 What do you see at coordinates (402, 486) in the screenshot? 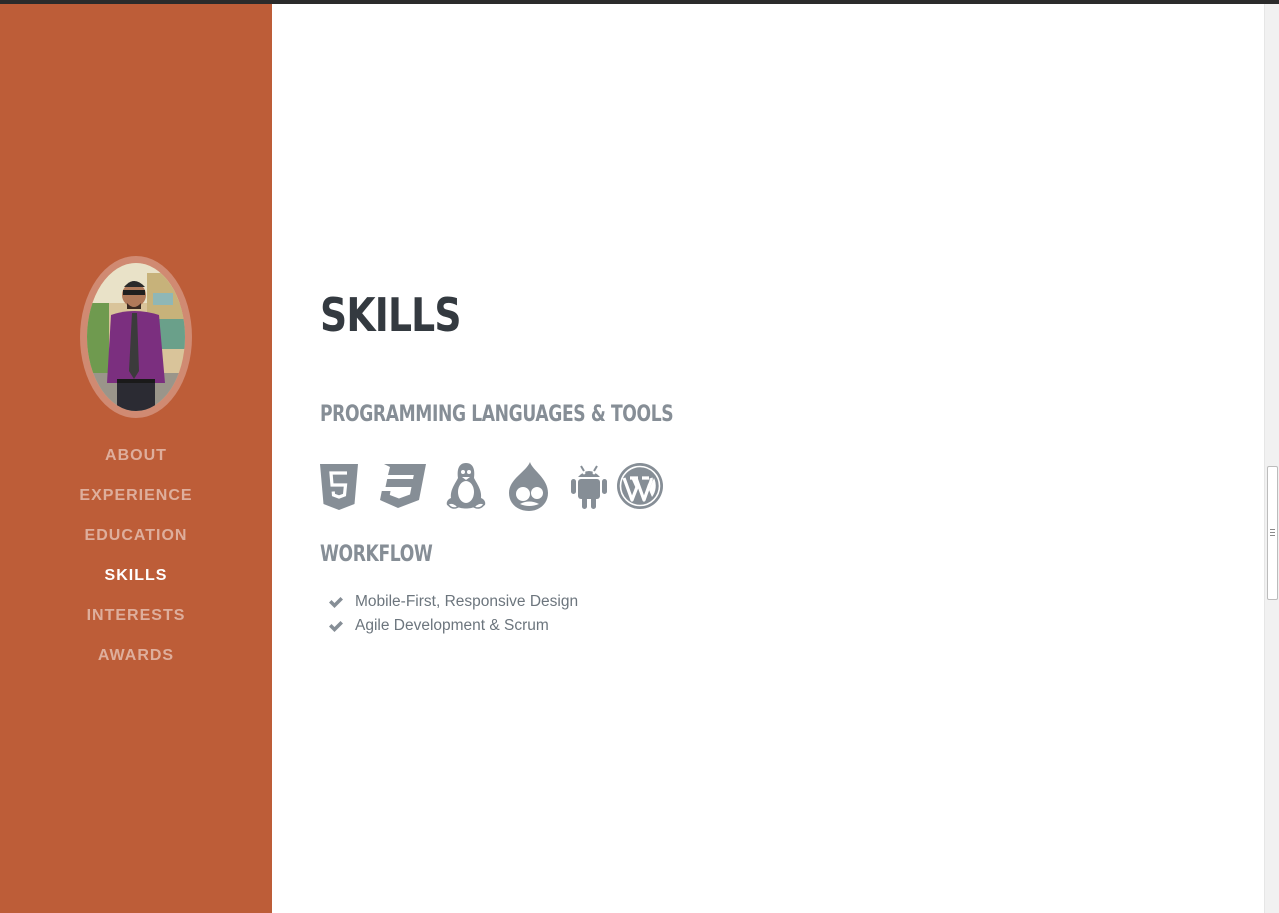
I see `css3-icon` at bounding box center [402, 486].